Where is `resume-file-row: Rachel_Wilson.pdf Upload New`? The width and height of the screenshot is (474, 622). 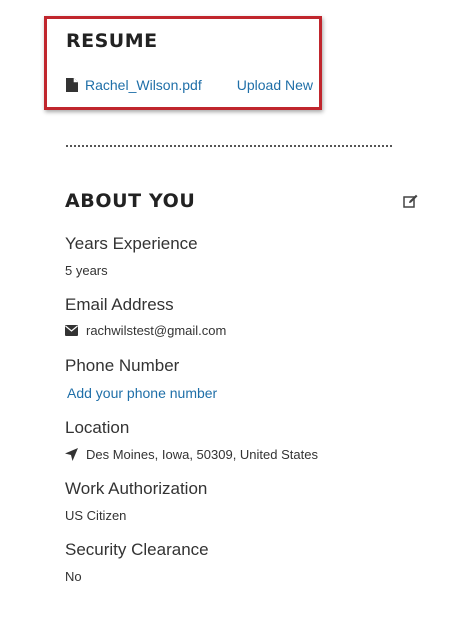
resume-file-row: Rachel_Wilson.pdf Upload New is located at coordinates (189, 85).